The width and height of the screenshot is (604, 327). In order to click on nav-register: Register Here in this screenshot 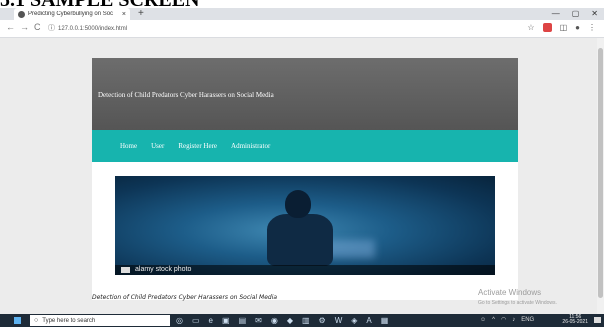, I will do `click(197, 146)`.